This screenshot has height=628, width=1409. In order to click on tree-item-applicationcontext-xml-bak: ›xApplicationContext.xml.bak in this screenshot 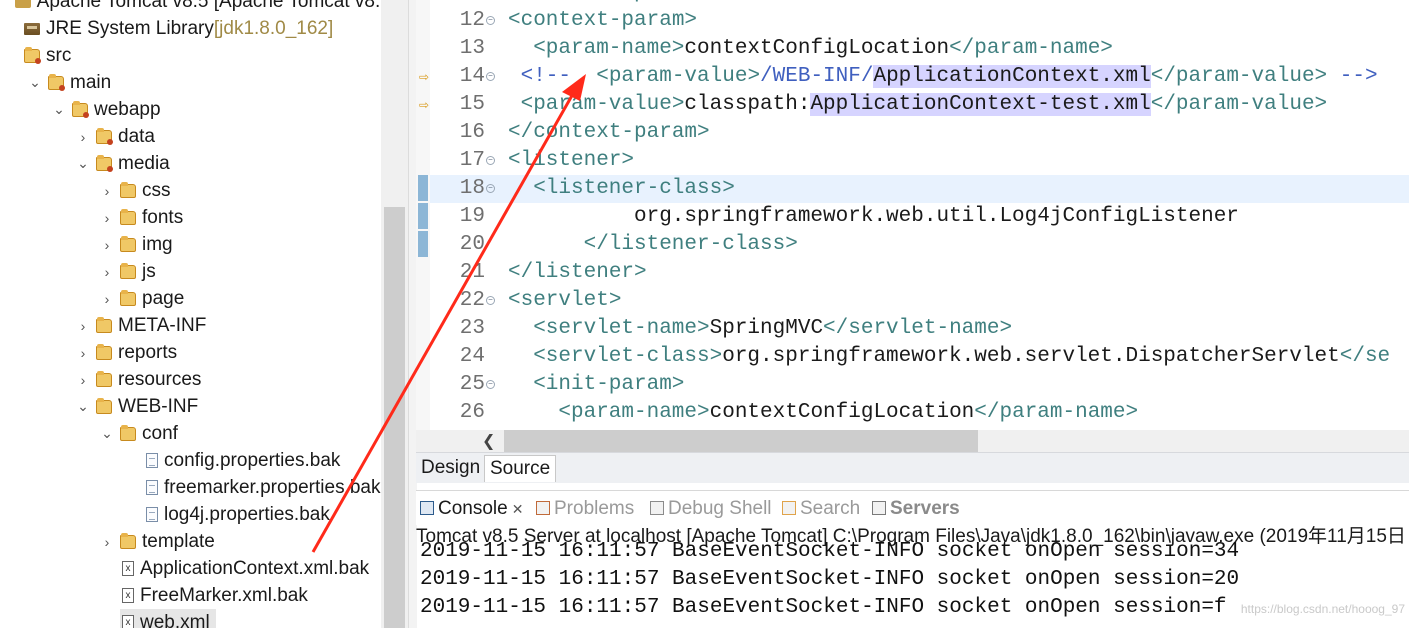, I will do `click(204, 568)`.